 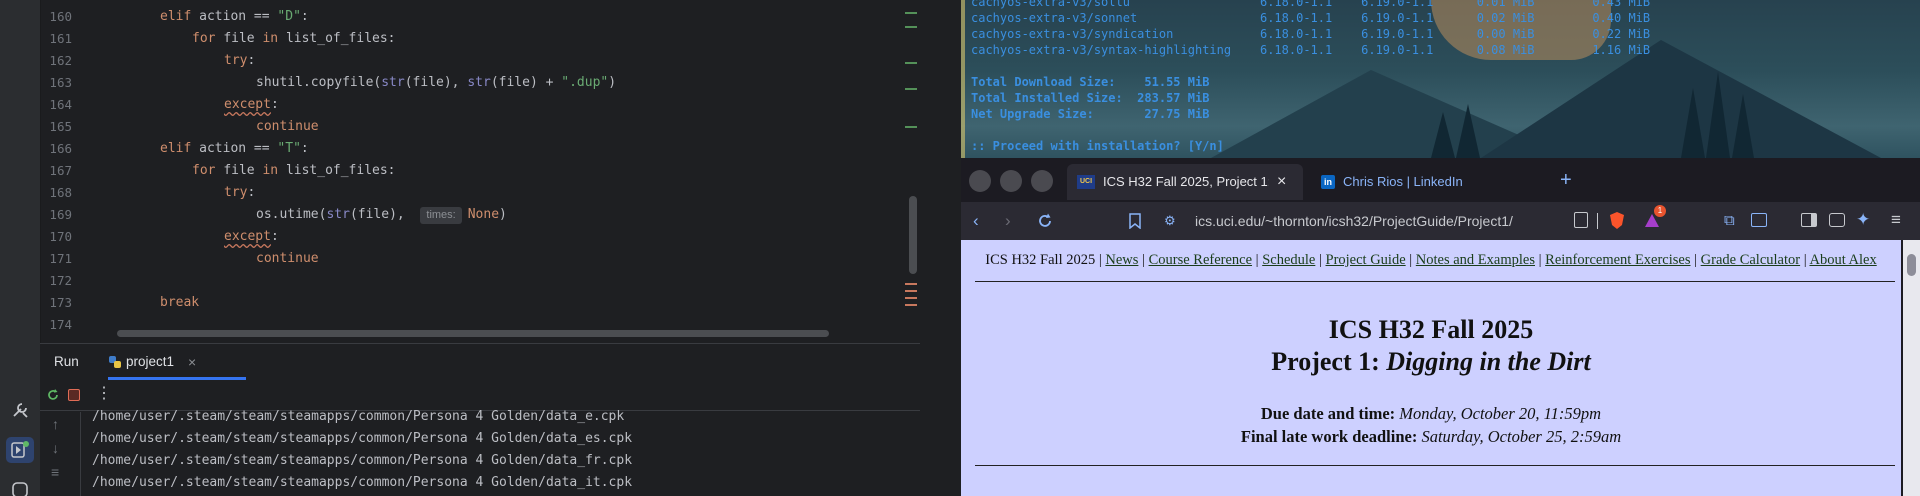 I want to click on scroll-up-icon: ↑, so click(x=55, y=424).